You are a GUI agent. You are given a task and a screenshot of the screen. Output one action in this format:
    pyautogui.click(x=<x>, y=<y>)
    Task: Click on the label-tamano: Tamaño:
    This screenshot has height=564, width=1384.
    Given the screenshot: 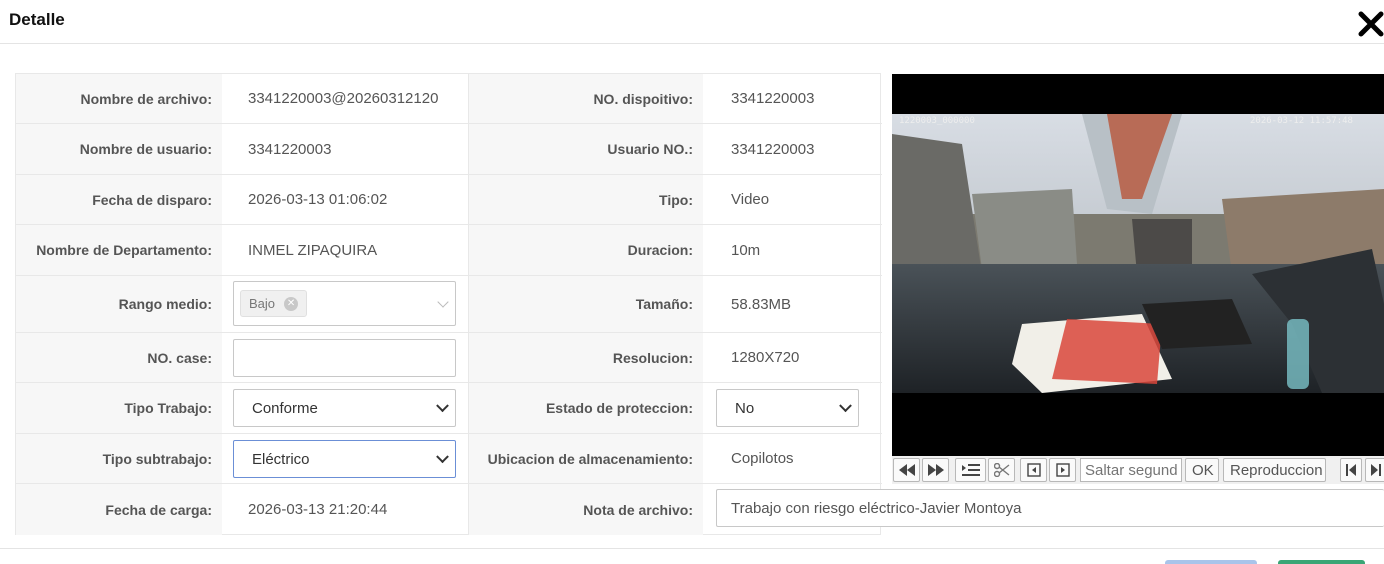 What is the action you would take?
    pyautogui.click(x=585, y=304)
    